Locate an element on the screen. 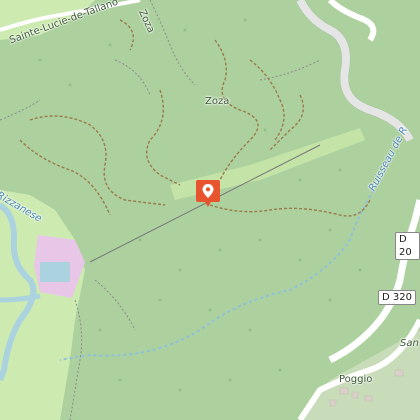  locality-label-zoza: Zoza is located at coordinates (217, 101).